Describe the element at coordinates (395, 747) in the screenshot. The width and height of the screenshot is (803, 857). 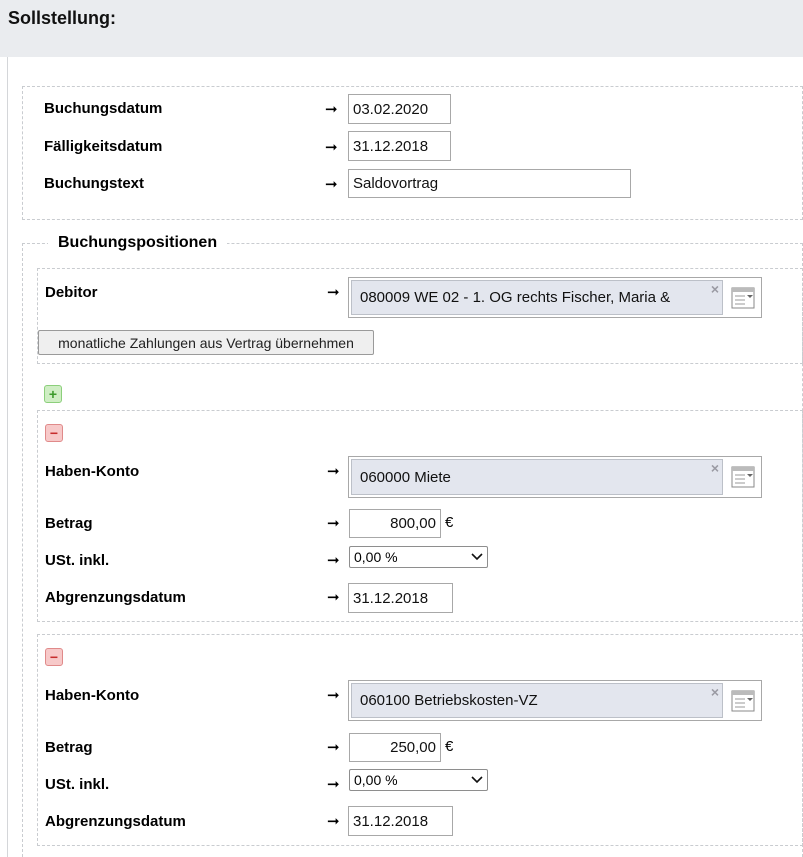
I see `betrag-input: 250,00` at that location.